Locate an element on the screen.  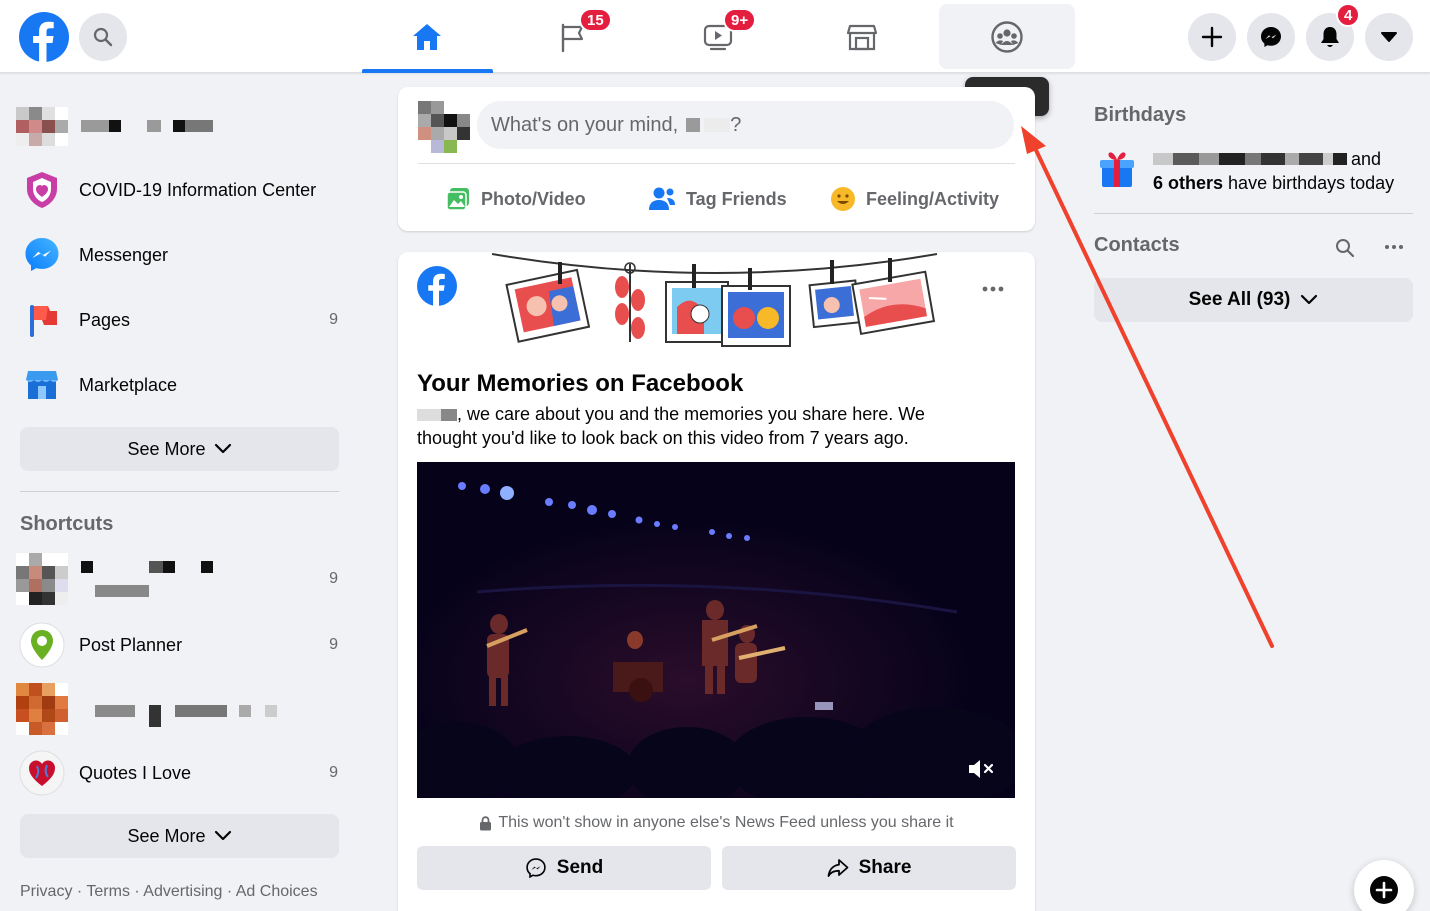
top-navigation-bar: 15 9+ 4 is located at coordinates (715, 36).